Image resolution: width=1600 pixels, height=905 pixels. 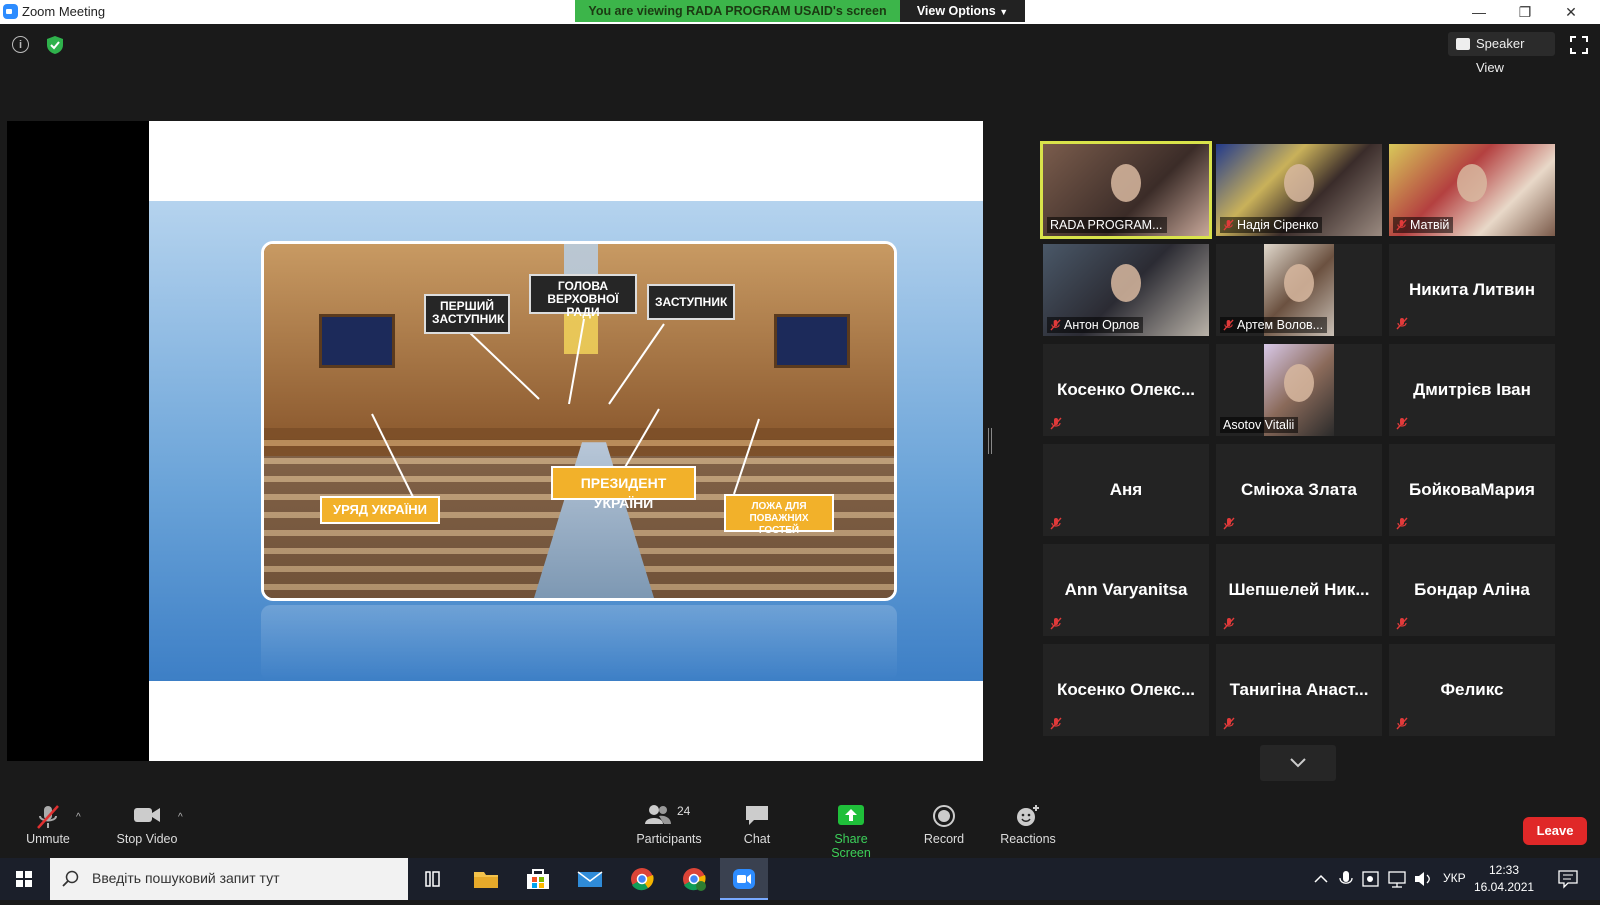 What do you see at coordinates (1299, 190) in the screenshot?
I see `participant-tile: Надія Сіренко` at bounding box center [1299, 190].